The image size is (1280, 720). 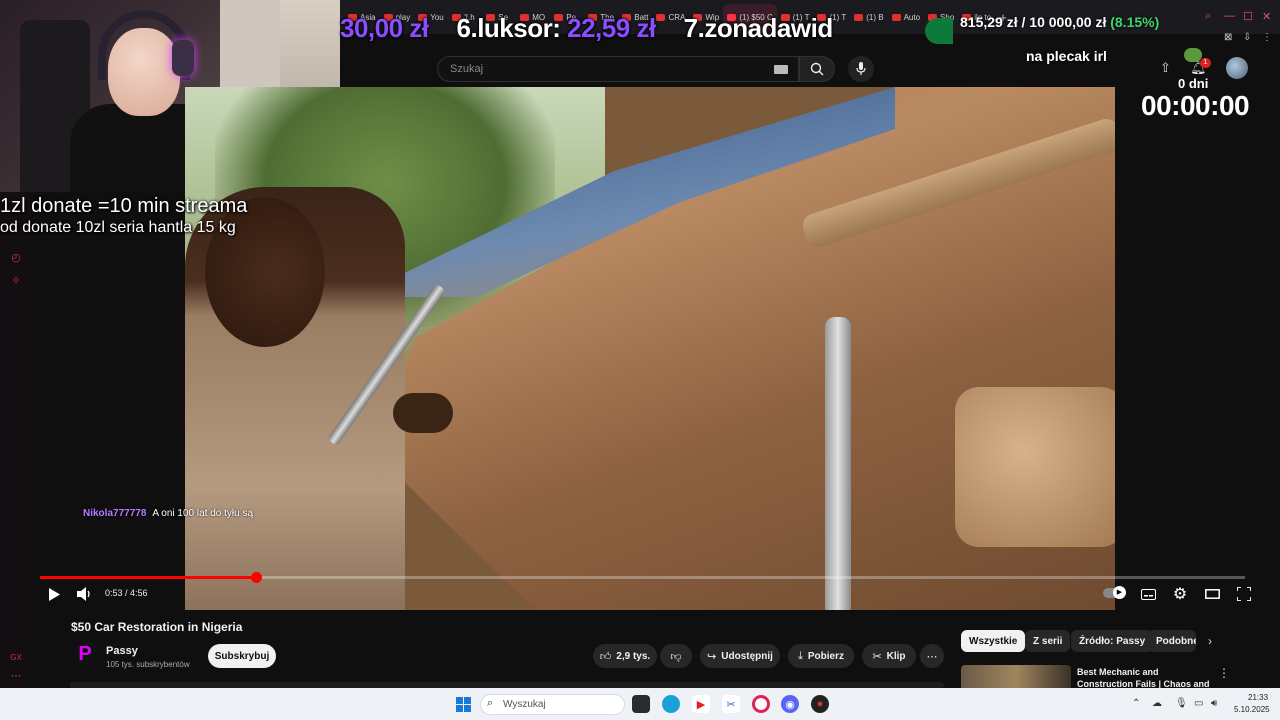 What do you see at coordinates (1224, 673) in the screenshot?
I see `recommendation-menu-icon: ⋮` at bounding box center [1224, 673].